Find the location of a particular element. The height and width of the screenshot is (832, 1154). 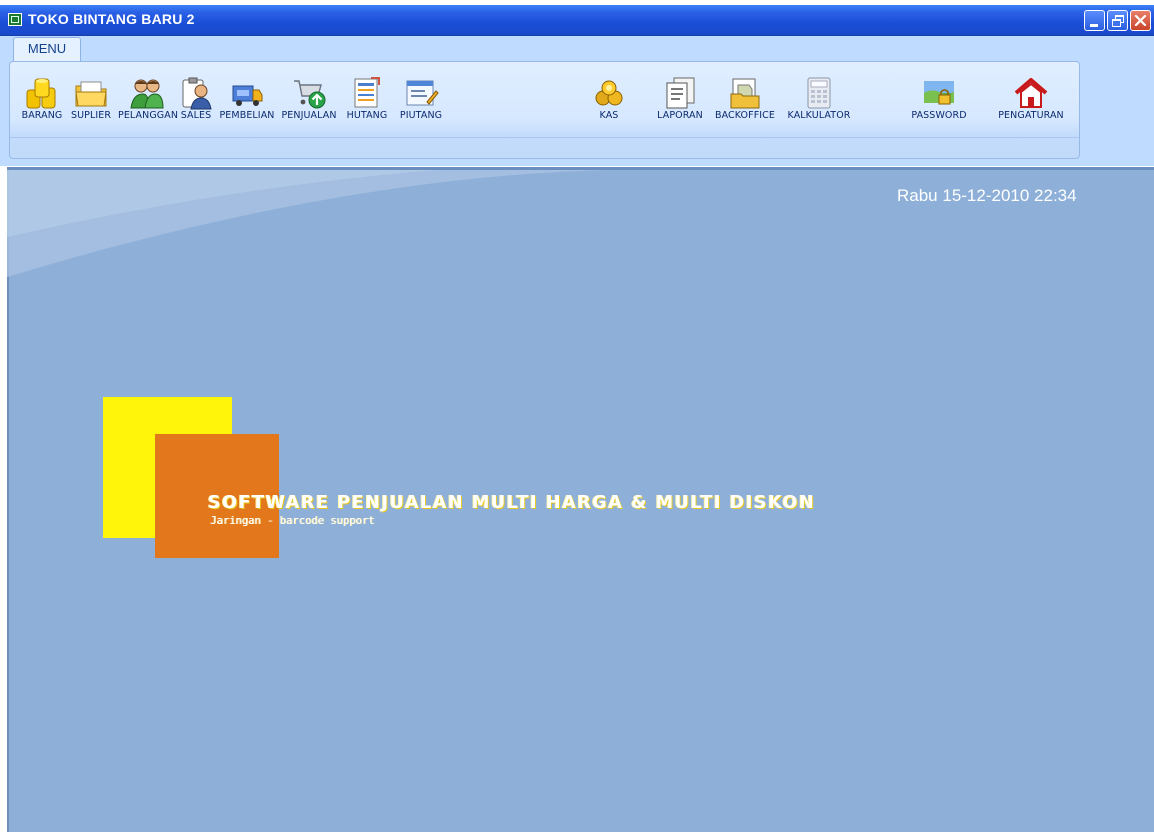

backoffice-button: BACKOFFICE is located at coordinates (745, 100).